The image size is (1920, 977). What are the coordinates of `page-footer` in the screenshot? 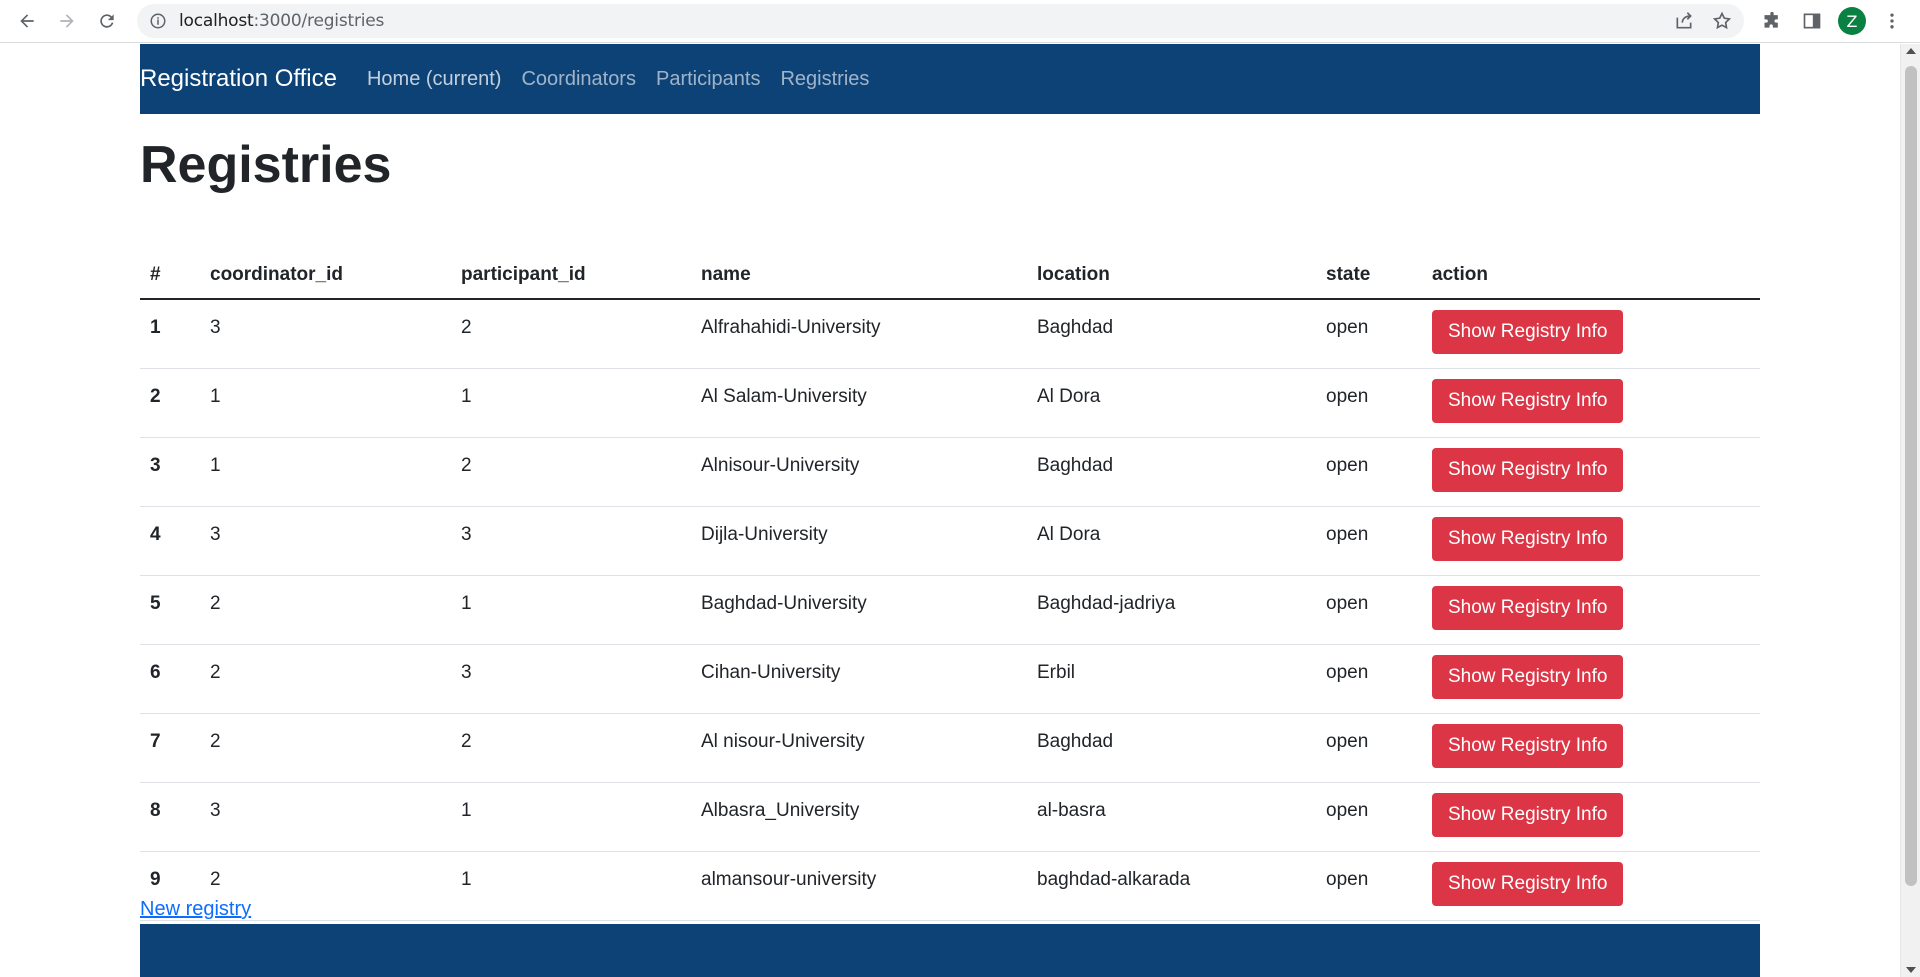 It's located at (950, 950).